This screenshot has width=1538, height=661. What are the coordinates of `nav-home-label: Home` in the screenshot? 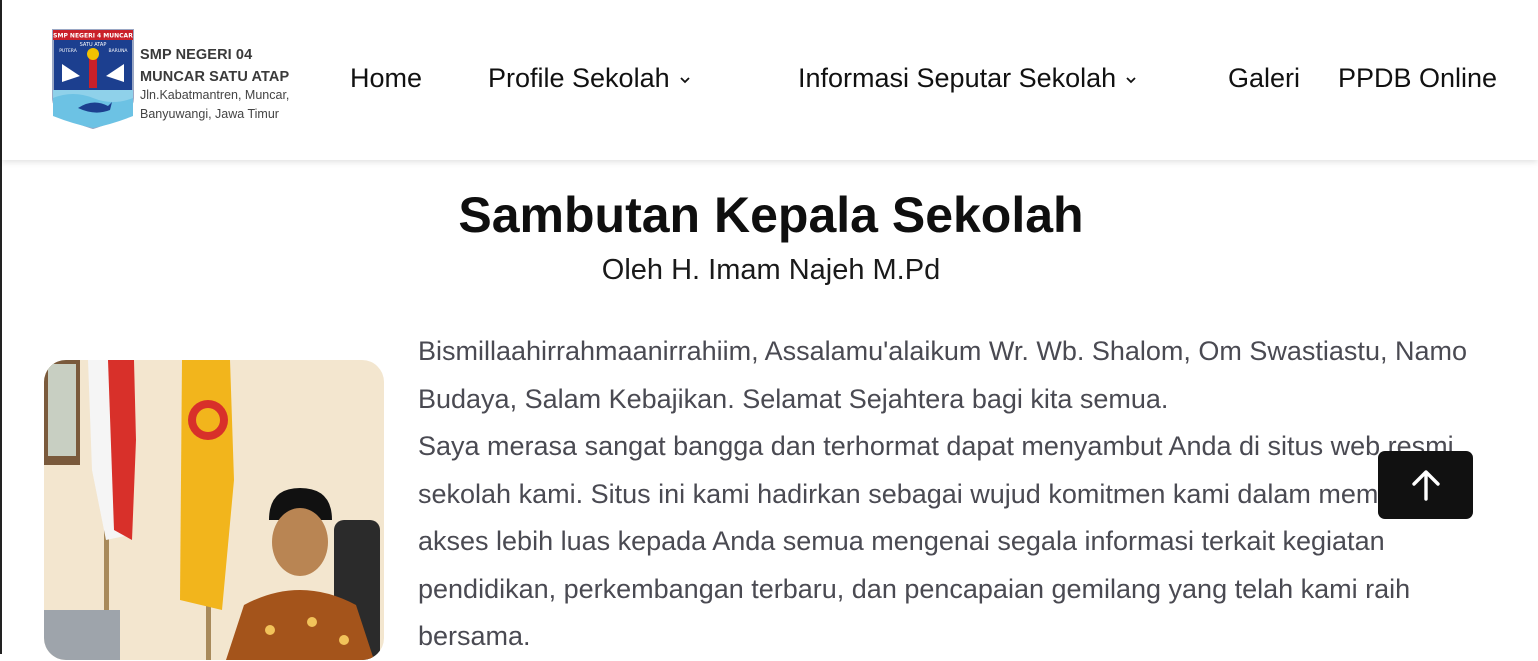 It's located at (386, 78).